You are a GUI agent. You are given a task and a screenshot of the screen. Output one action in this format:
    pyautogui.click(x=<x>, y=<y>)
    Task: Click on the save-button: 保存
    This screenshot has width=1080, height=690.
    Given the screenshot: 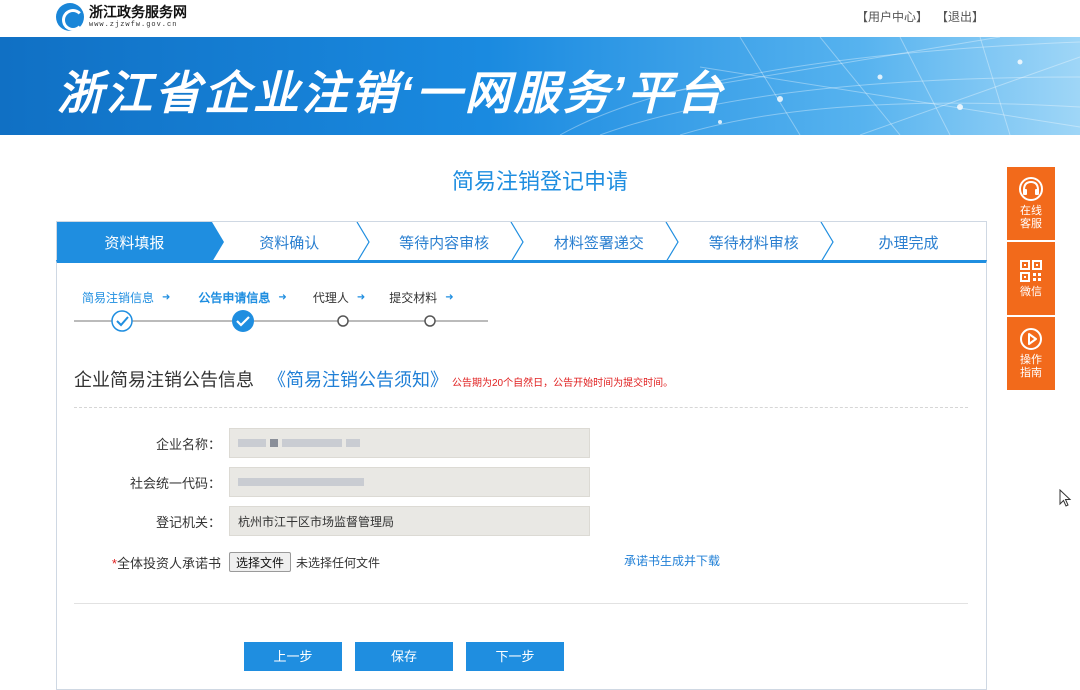 What is the action you would take?
    pyautogui.click(x=404, y=656)
    